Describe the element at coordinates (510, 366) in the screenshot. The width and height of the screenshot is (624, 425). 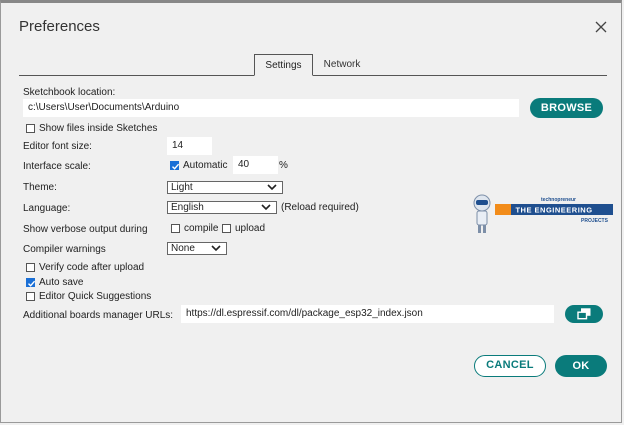
I see `cancel-button: CANCEL` at that location.